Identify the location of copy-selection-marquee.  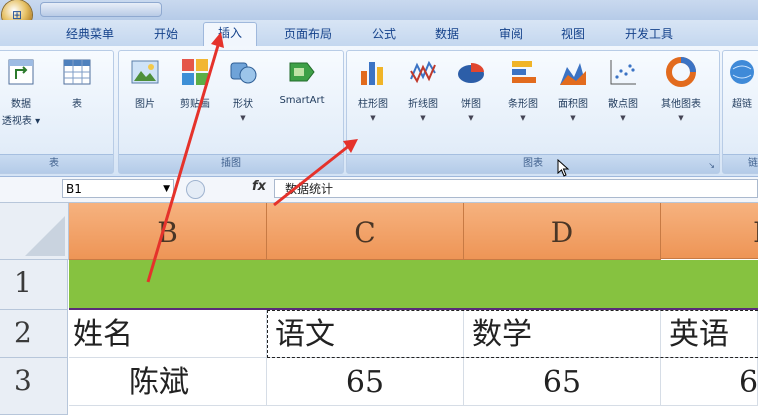
(512, 334).